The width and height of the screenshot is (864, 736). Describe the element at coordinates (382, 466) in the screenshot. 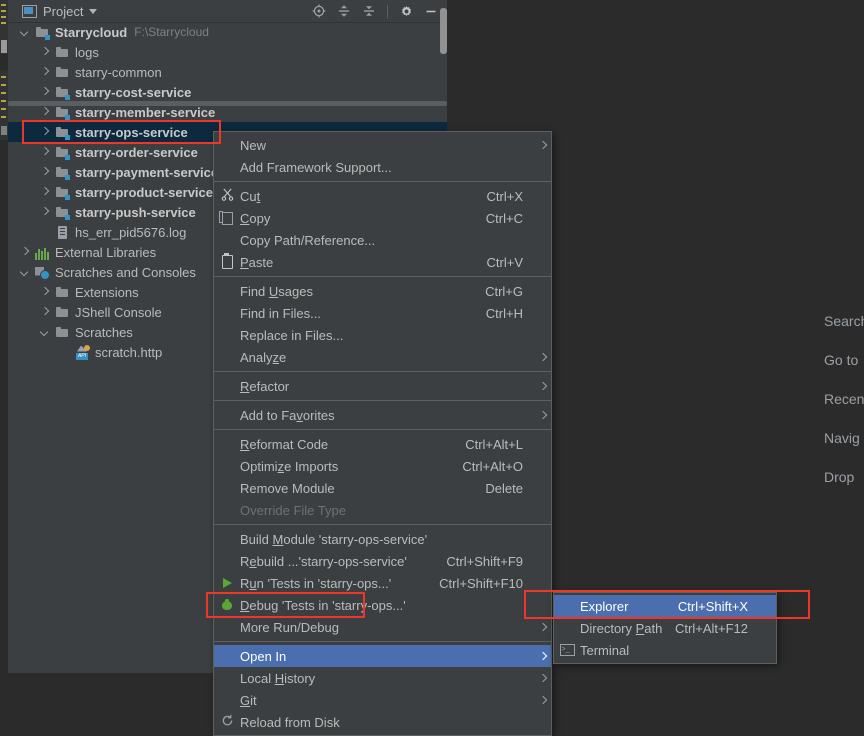

I see `menu-item: Optimize Imports Ctrl+Alt+O` at that location.